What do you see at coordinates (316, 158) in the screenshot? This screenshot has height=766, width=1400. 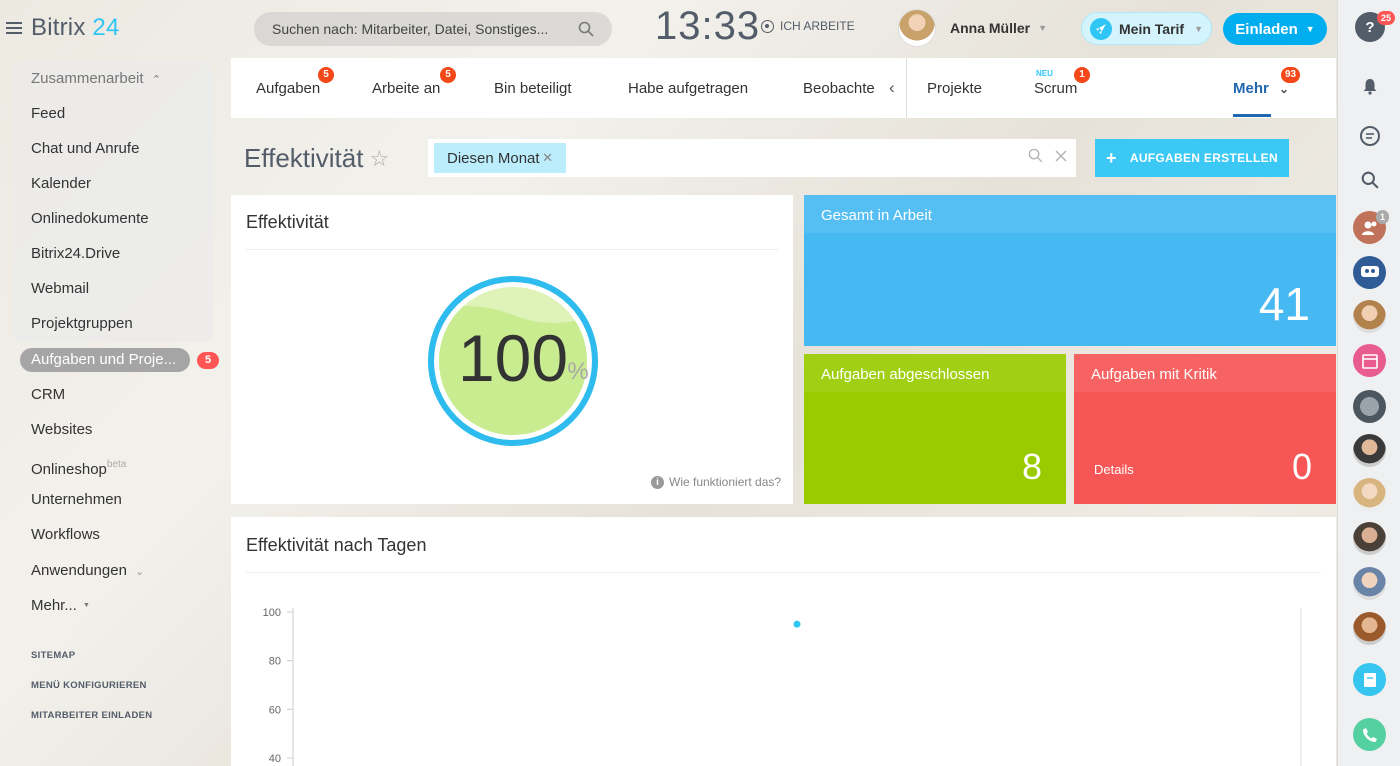 I see `page-title: Effektivität ☆` at bounding box center [316, 158].